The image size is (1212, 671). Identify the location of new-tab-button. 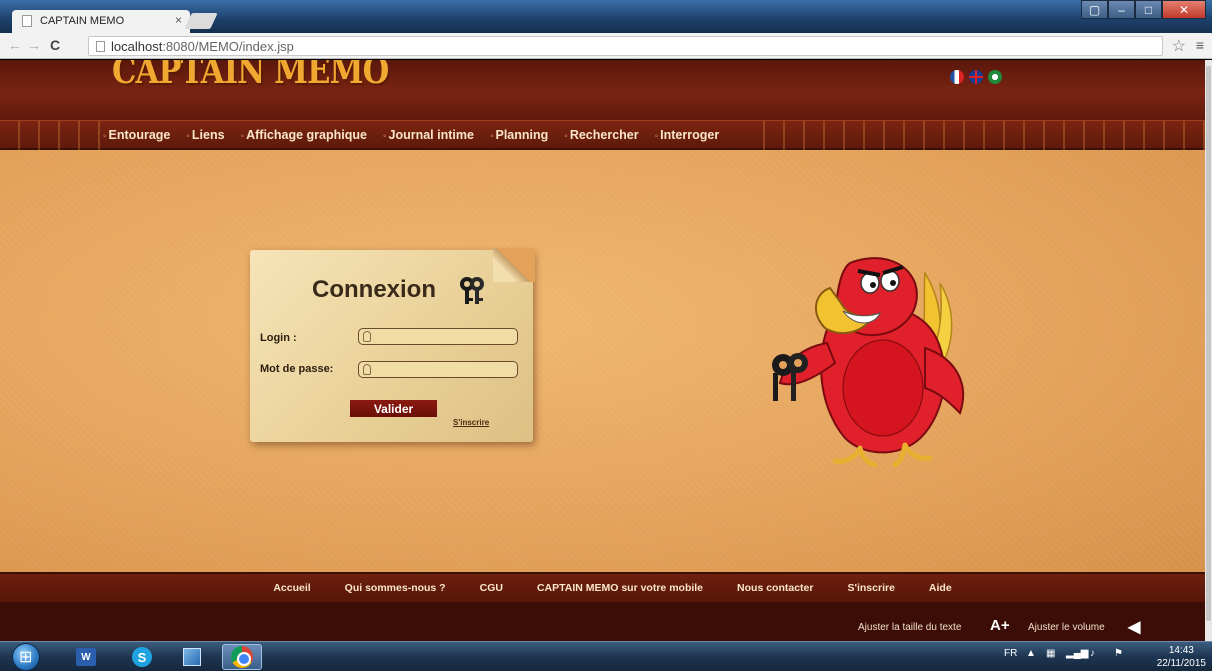
(201, 21).